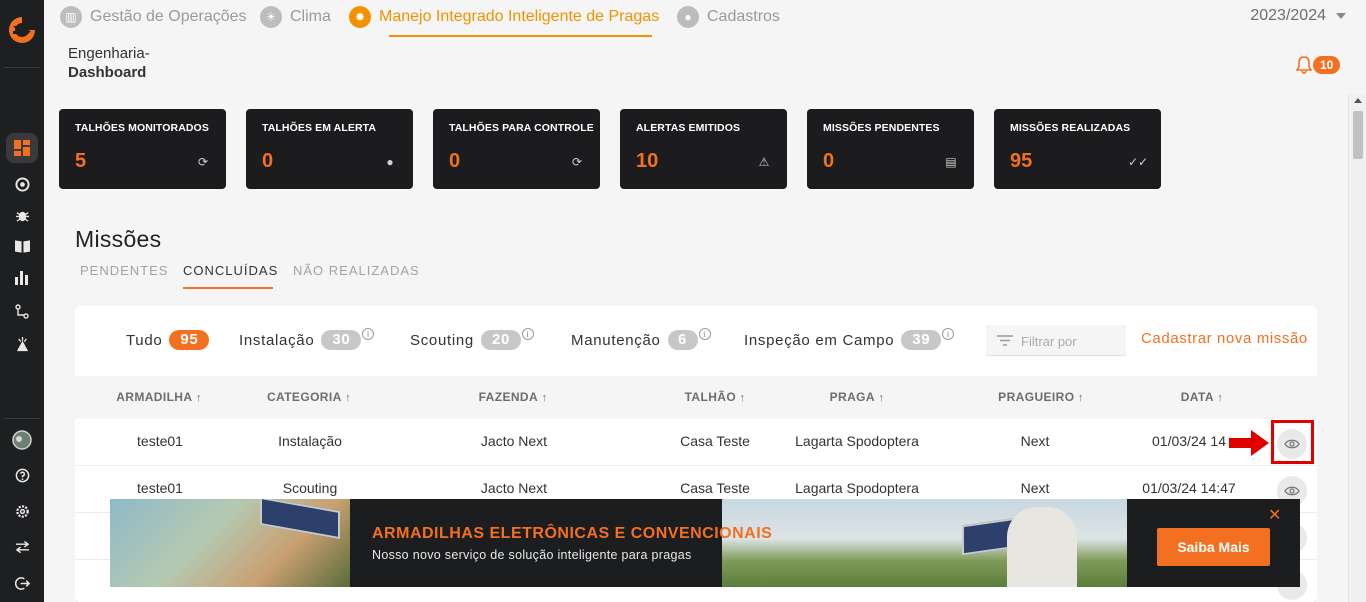  Describe the element at coordinates (1041, 397) in the screenshot. I see `column-header-scout: PRAGUEIRO` at that location.